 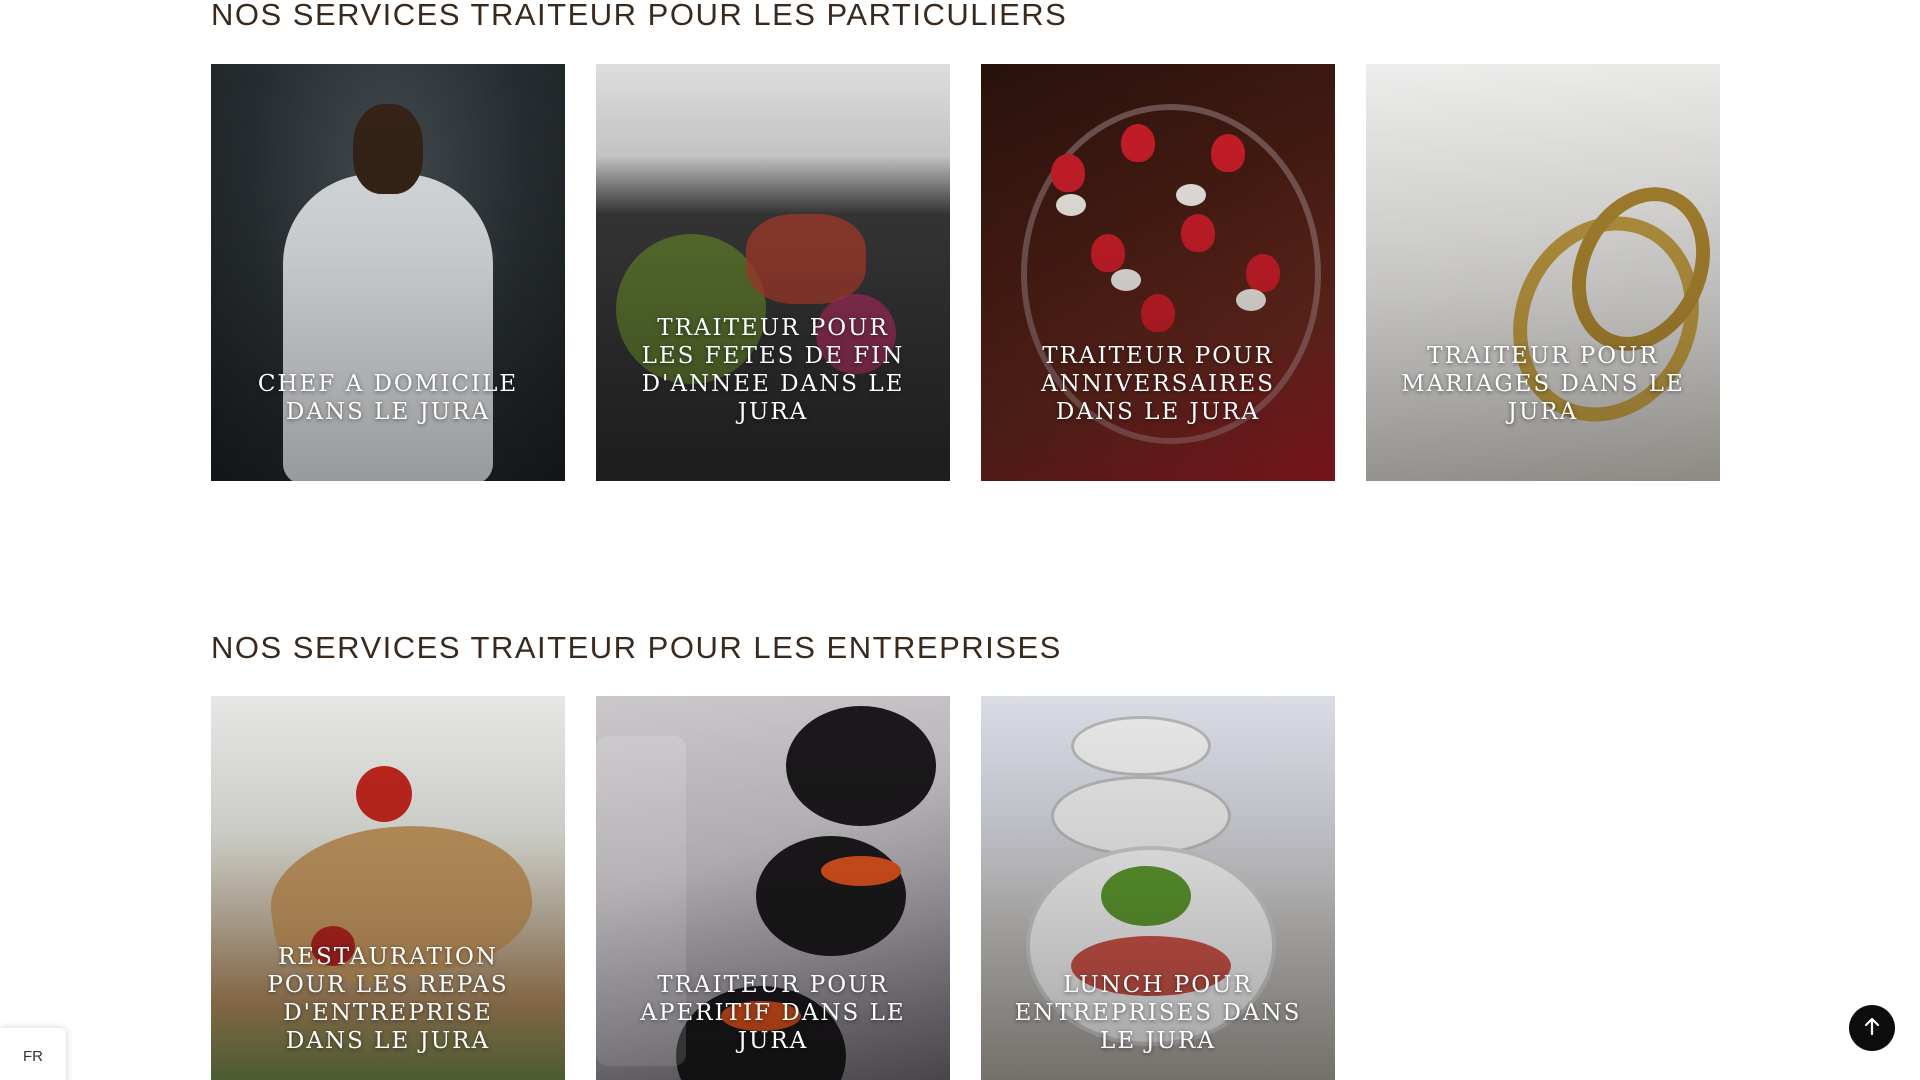 I want to click on service-card-label: CHEF A DOMICILE DANS LE JURA, so click(x=388, y=398).